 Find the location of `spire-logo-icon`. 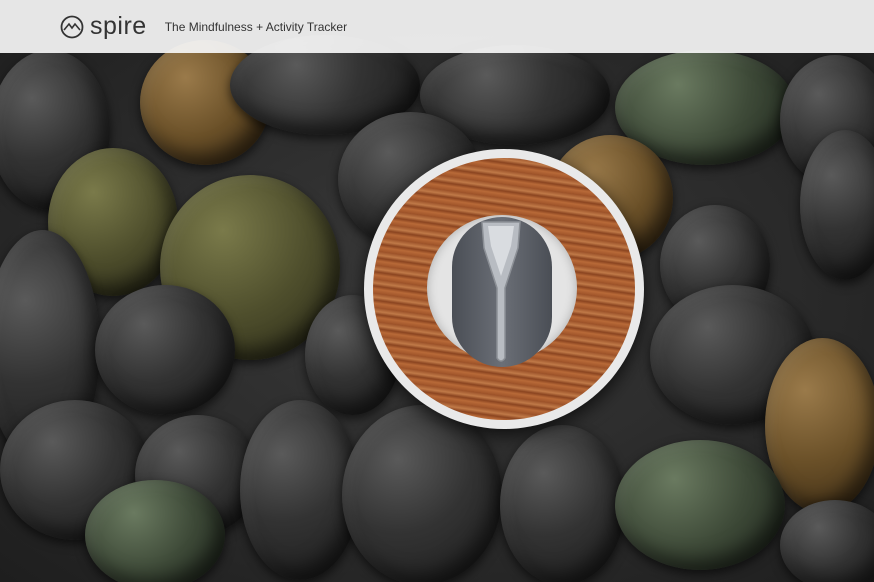

spire-logo-icon is located at coordinates (72, 26).